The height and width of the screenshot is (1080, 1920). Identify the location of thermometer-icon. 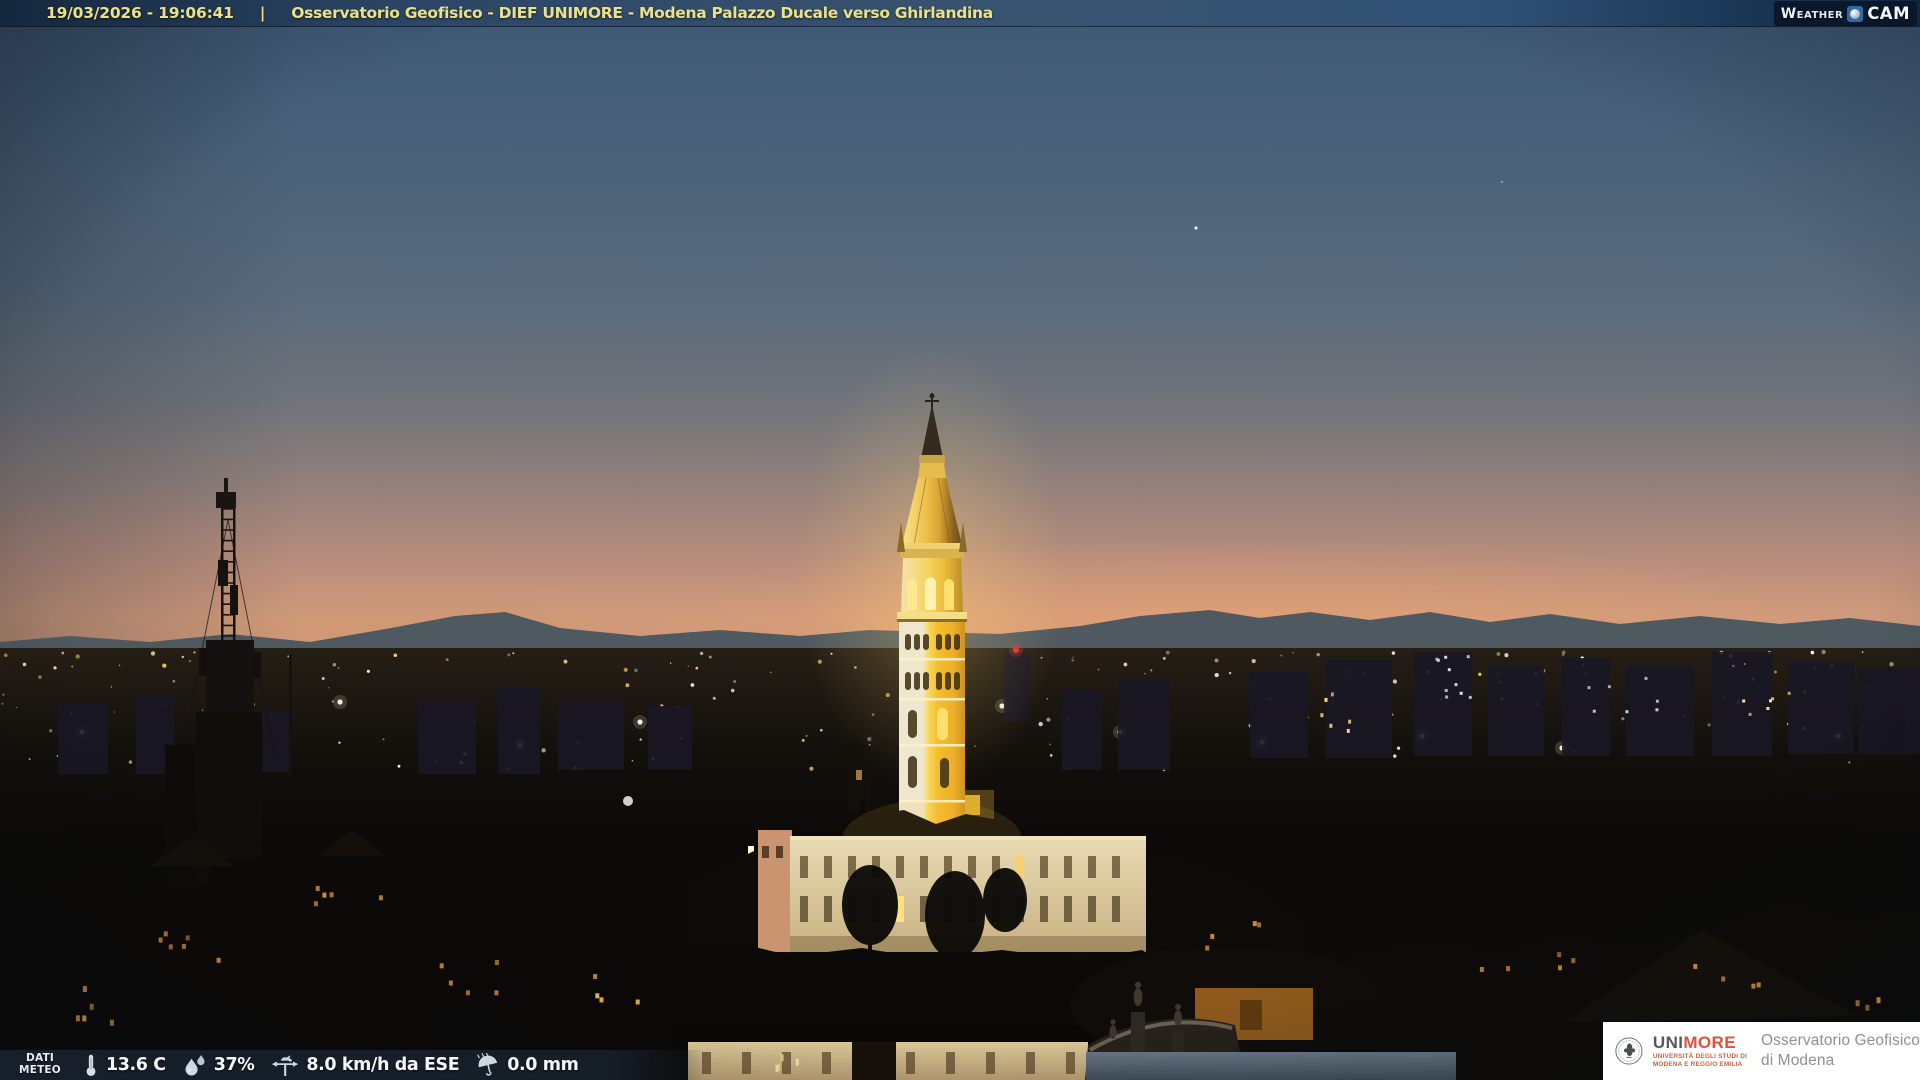
(91, 1065).